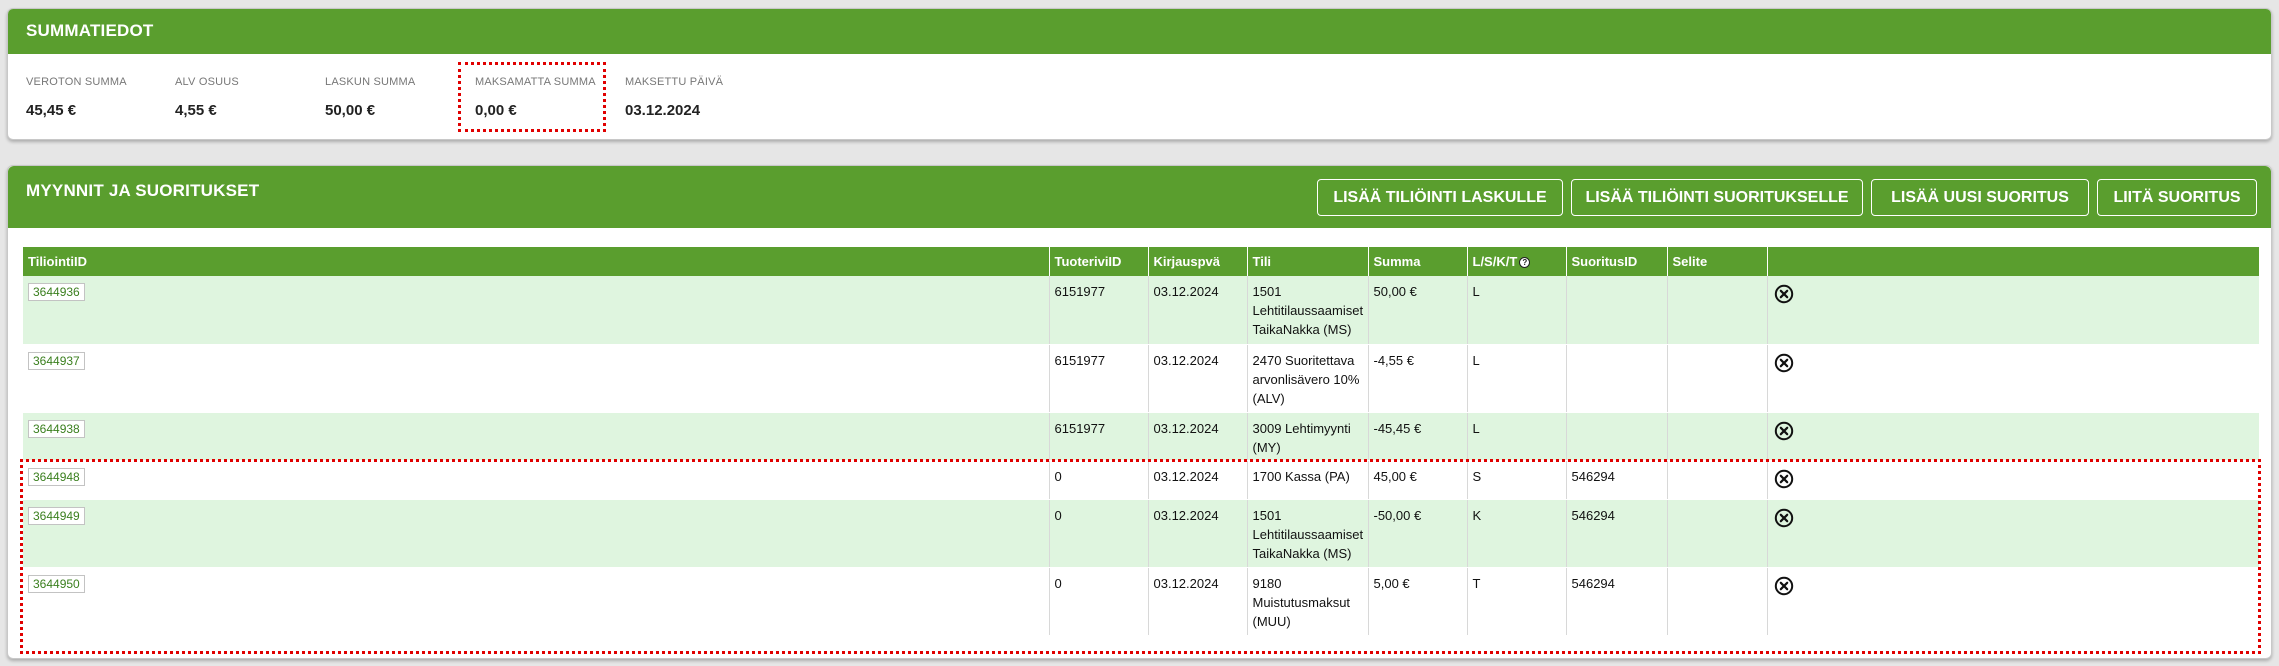 Image resolution: width=2279 pixels, height=666 pixels. I want to click on entry-id-link: 3644938, so click(56, 428).